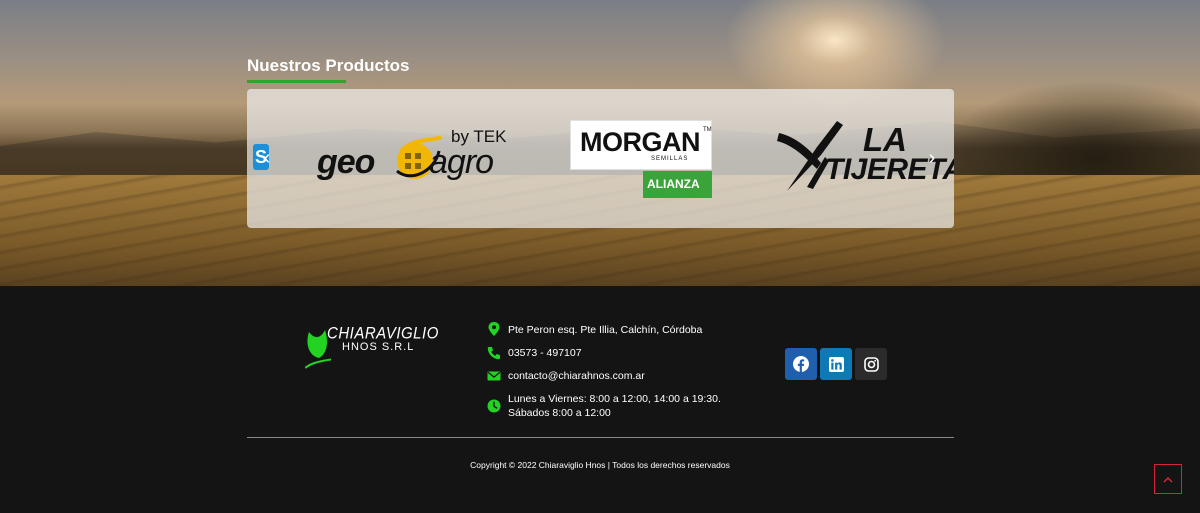 The image size is (1200, 513). What do you see at coordinates (493, 353) in the screenshot?
I see `phone-icon` at bounding box center [493, 353].